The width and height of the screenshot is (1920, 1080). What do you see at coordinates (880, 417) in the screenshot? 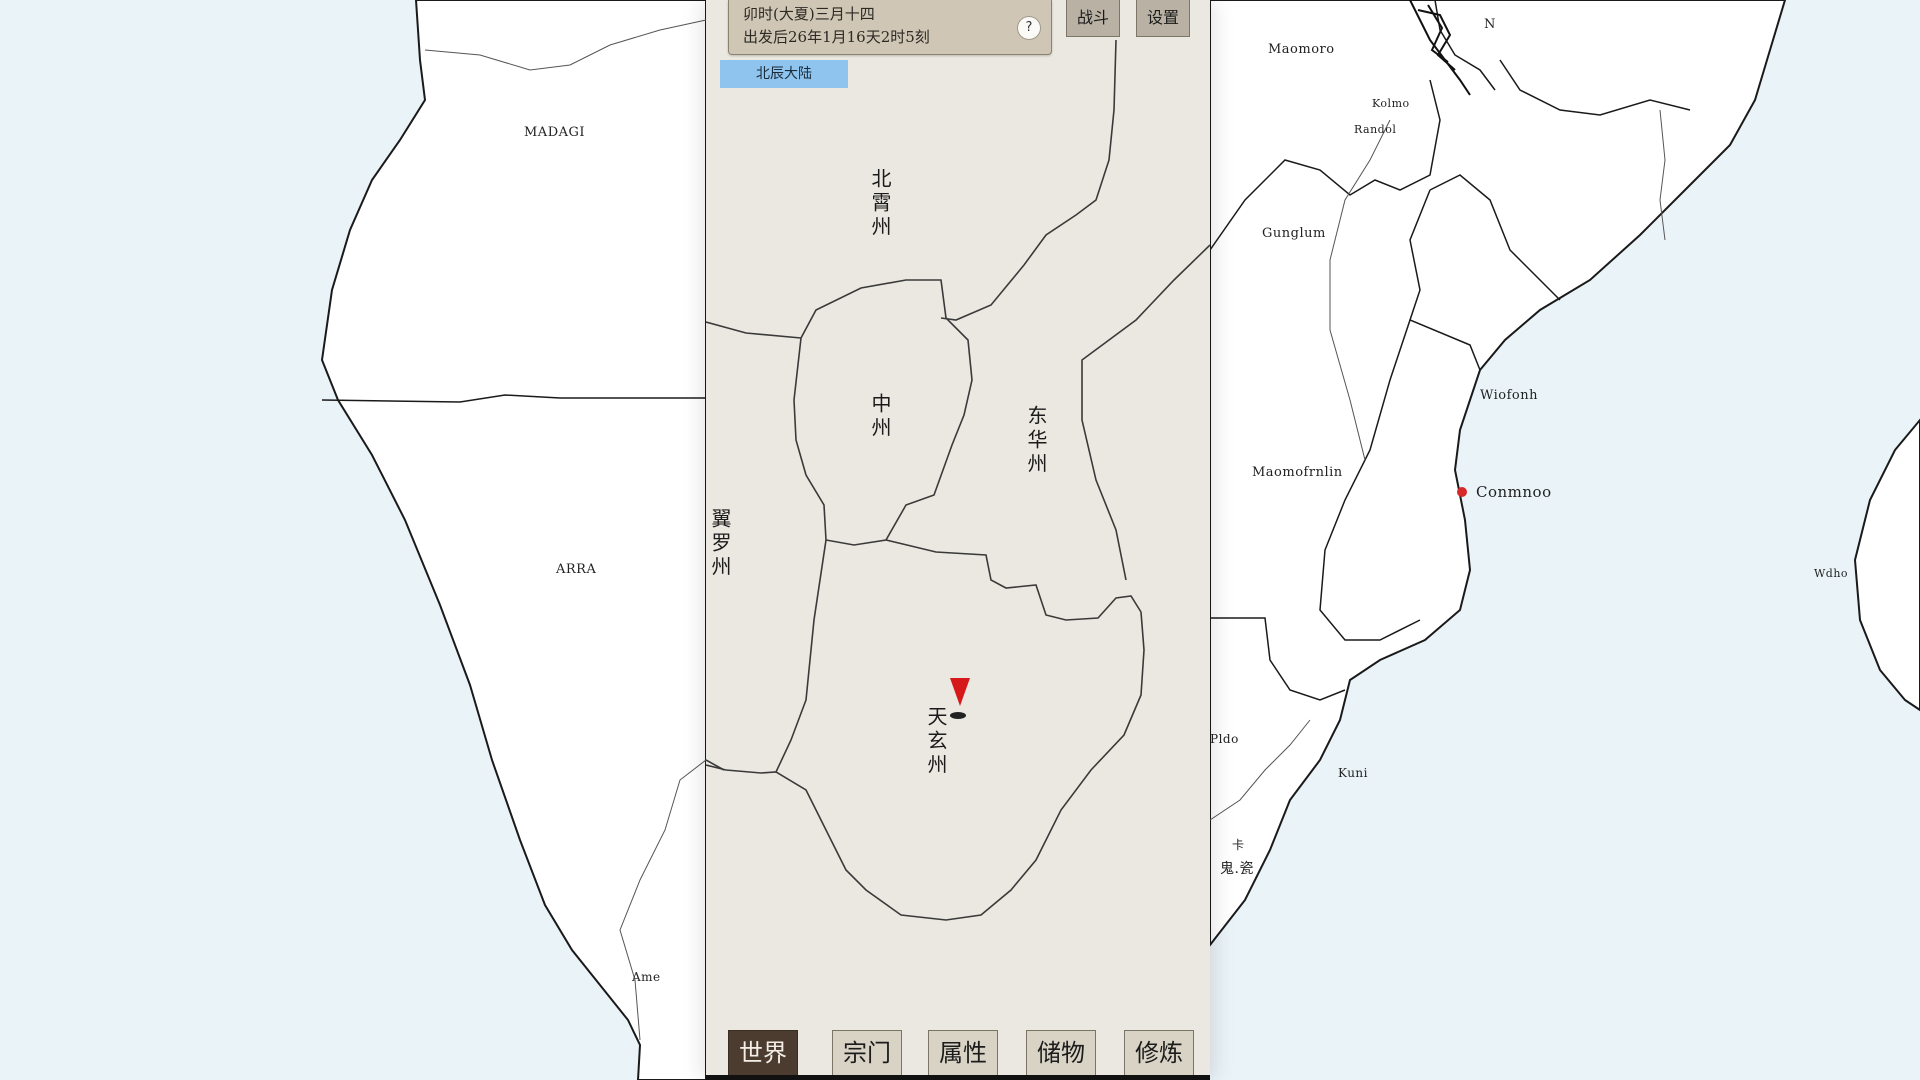
I see `state-label-central: 中州` at bounding box center [880, 417].